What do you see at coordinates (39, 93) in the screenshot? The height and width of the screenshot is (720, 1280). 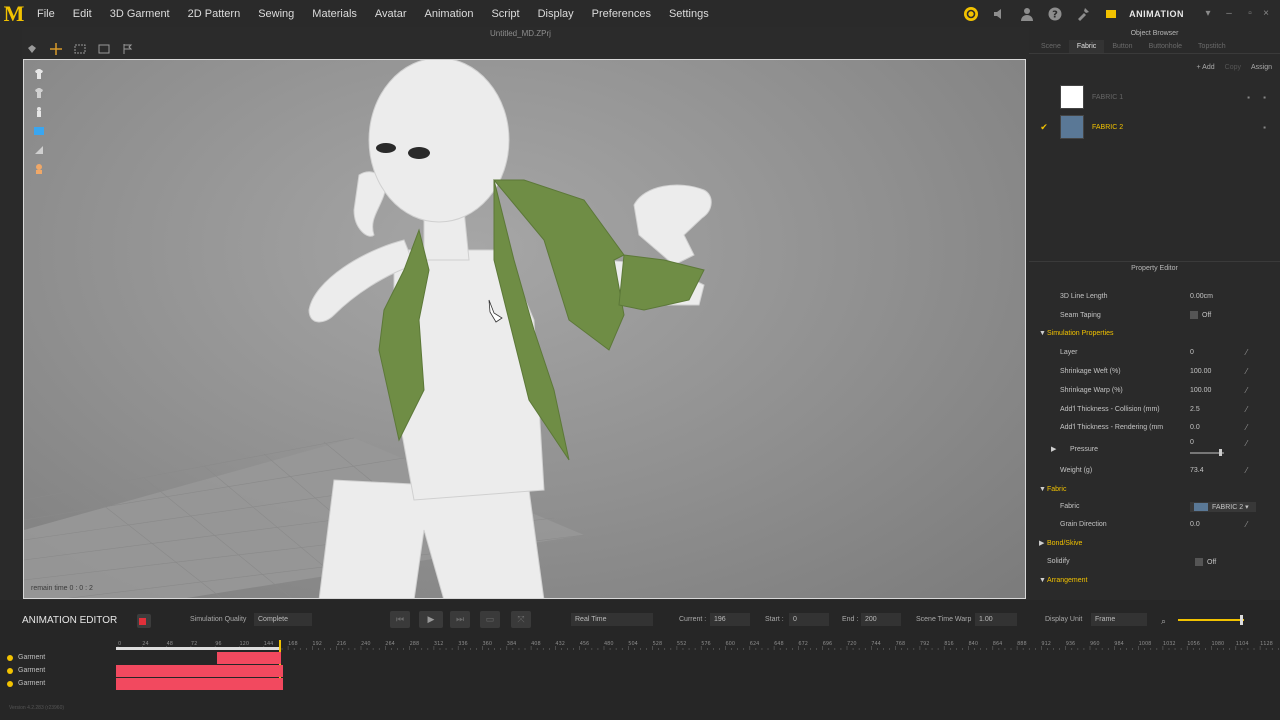 I see `garment-outline-icon` at bounding box center [39, 93].